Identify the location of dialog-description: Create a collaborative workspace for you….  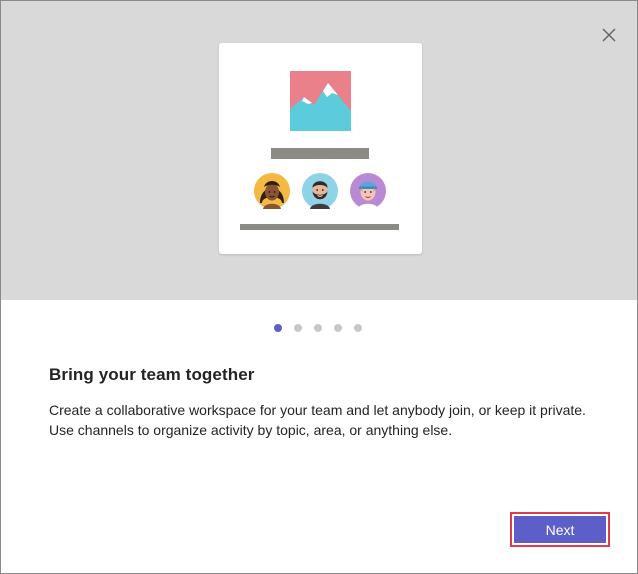
(317, 420).